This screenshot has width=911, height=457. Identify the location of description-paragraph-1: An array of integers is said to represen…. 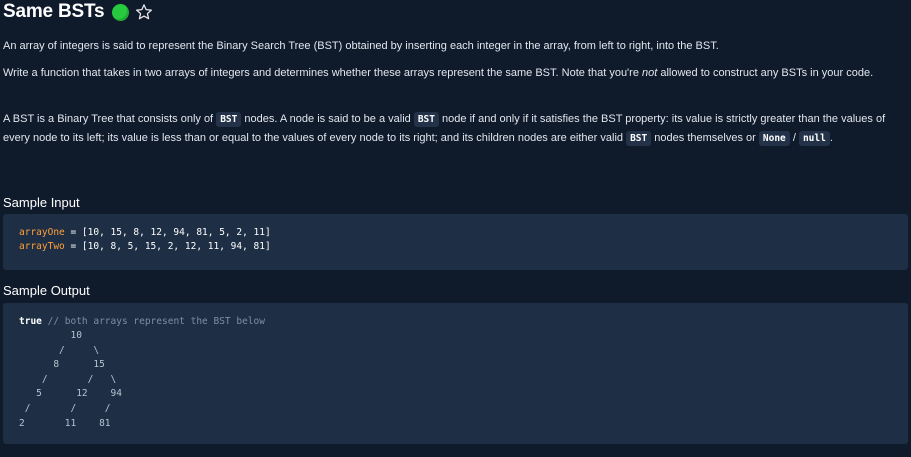
(361, 46).